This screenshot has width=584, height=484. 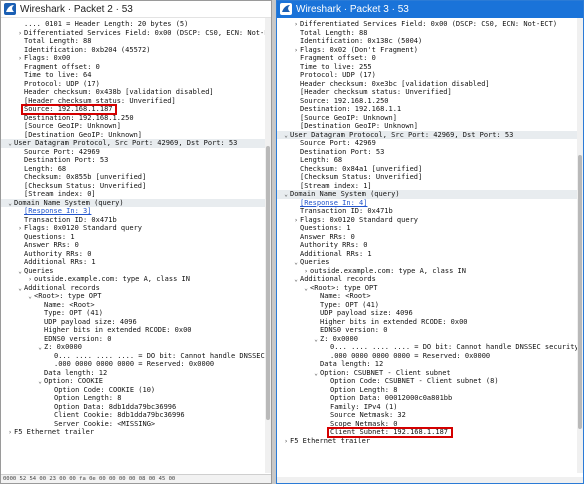 I want to click on frame-link: [Response In: 4], so click(x=333, y=203).